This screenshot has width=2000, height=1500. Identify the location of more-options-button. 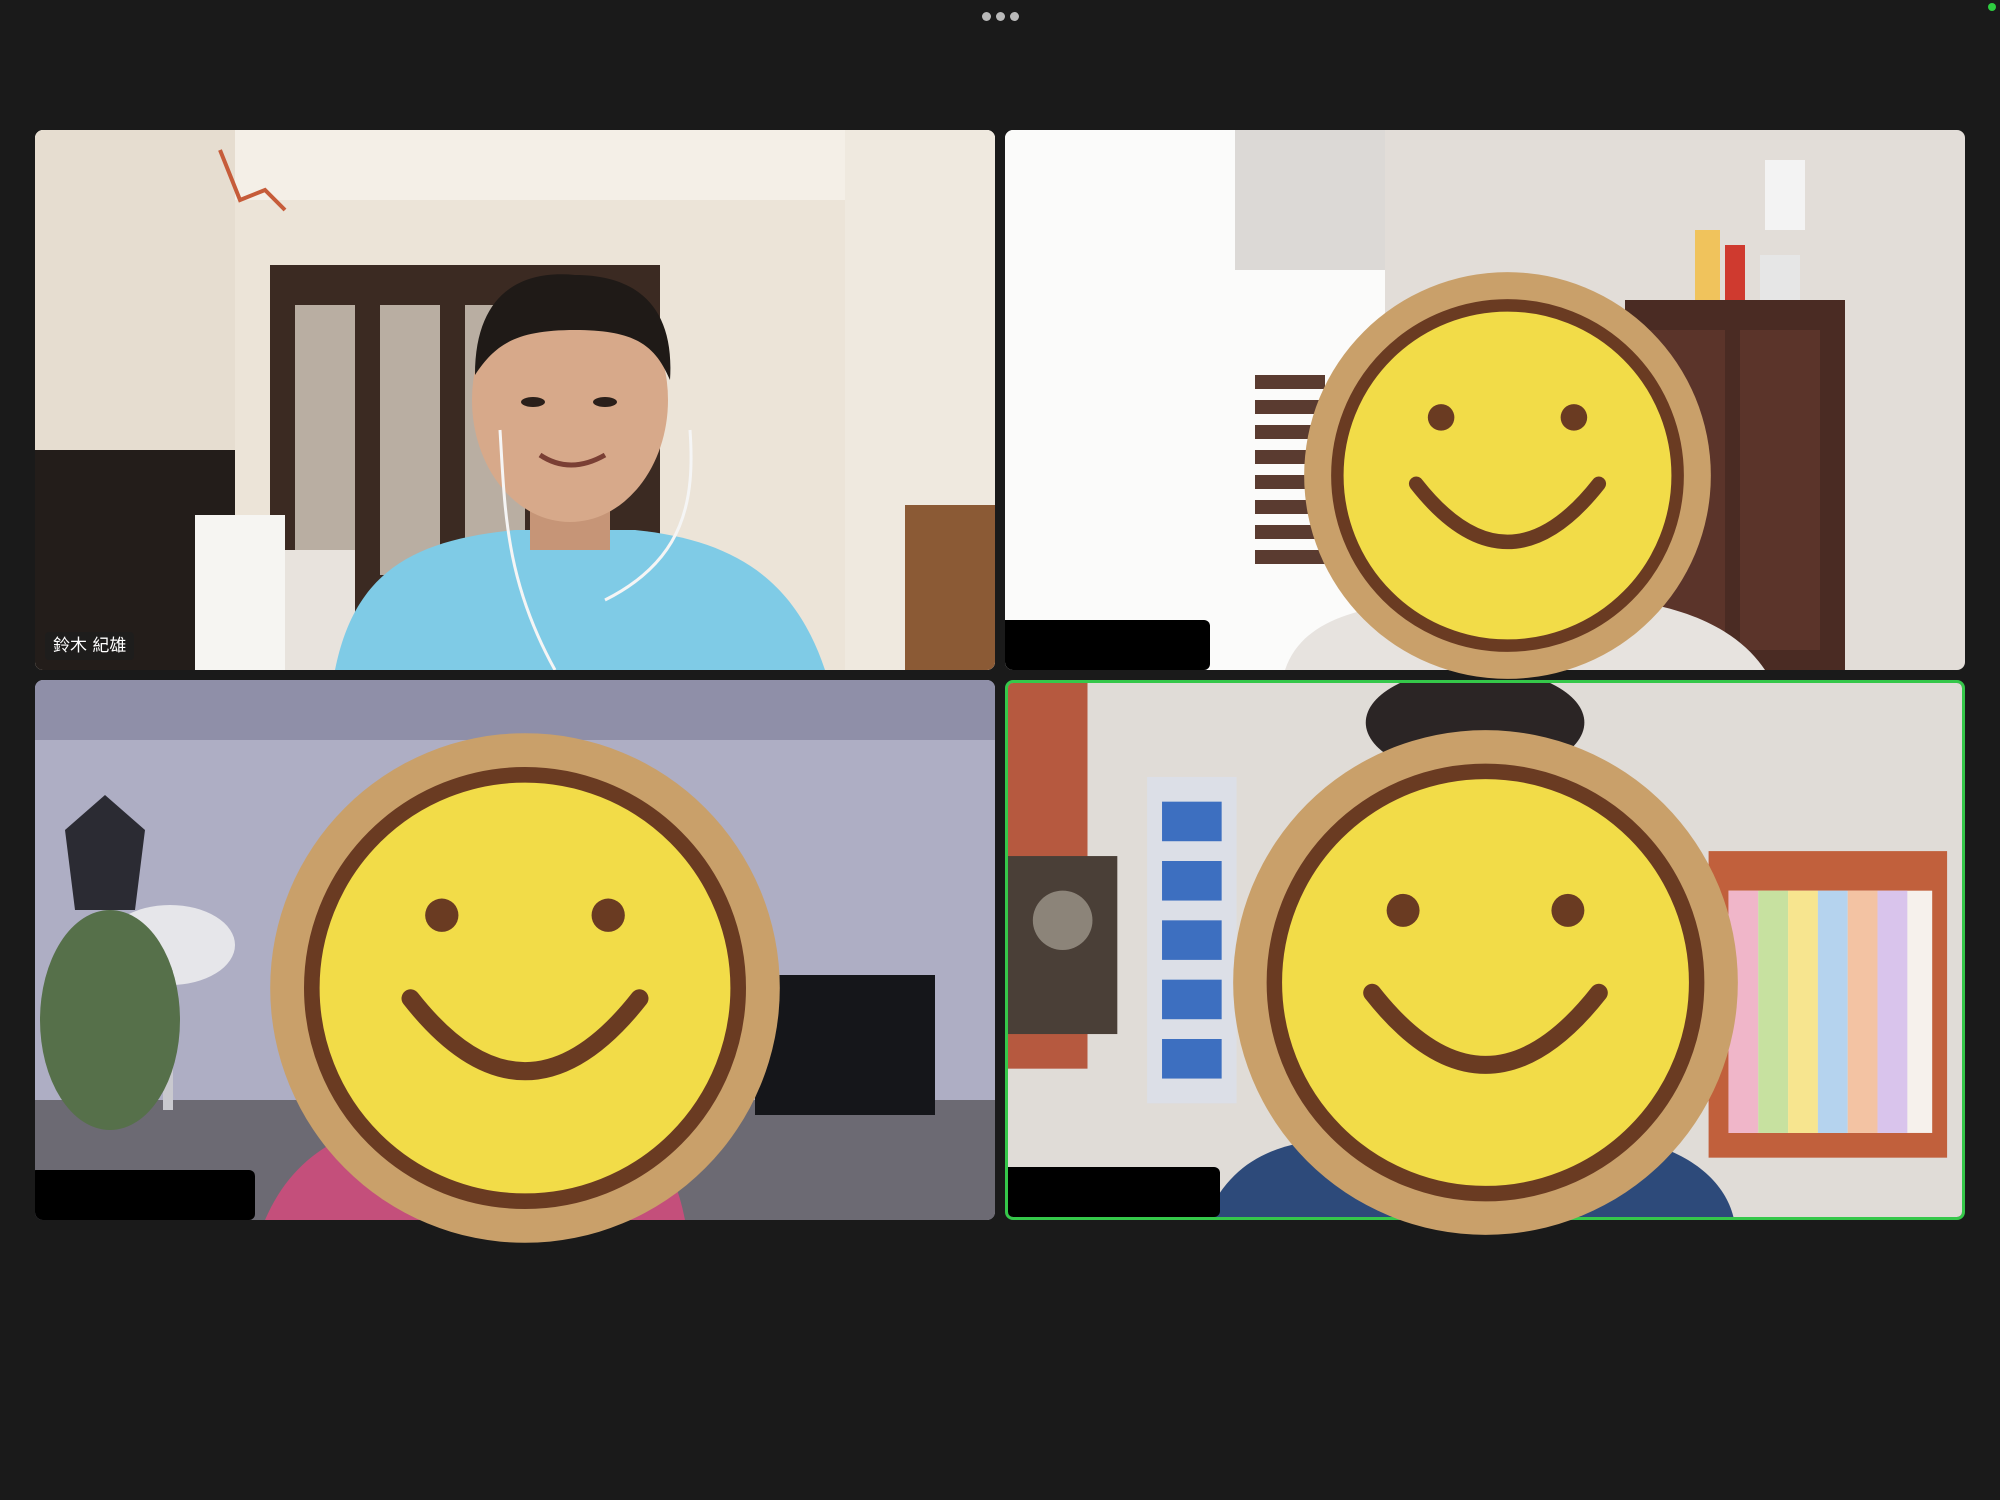
(1000, 16).